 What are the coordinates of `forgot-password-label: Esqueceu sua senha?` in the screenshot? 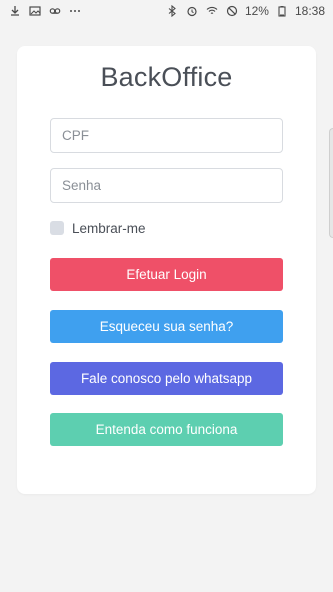 It's located at (166, 326).